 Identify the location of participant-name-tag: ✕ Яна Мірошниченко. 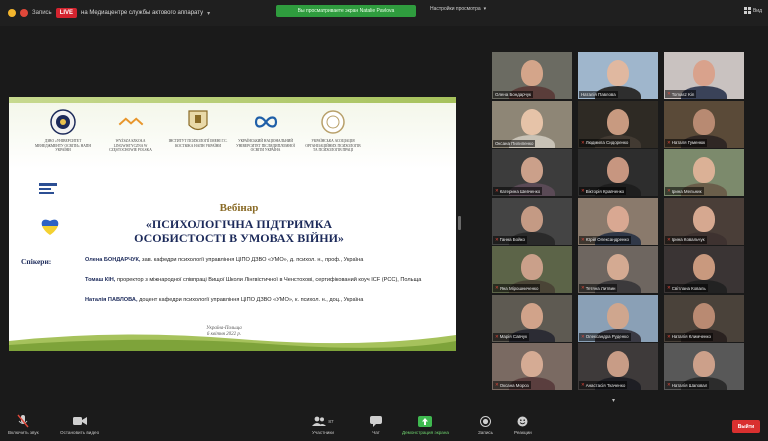
(517, 288).